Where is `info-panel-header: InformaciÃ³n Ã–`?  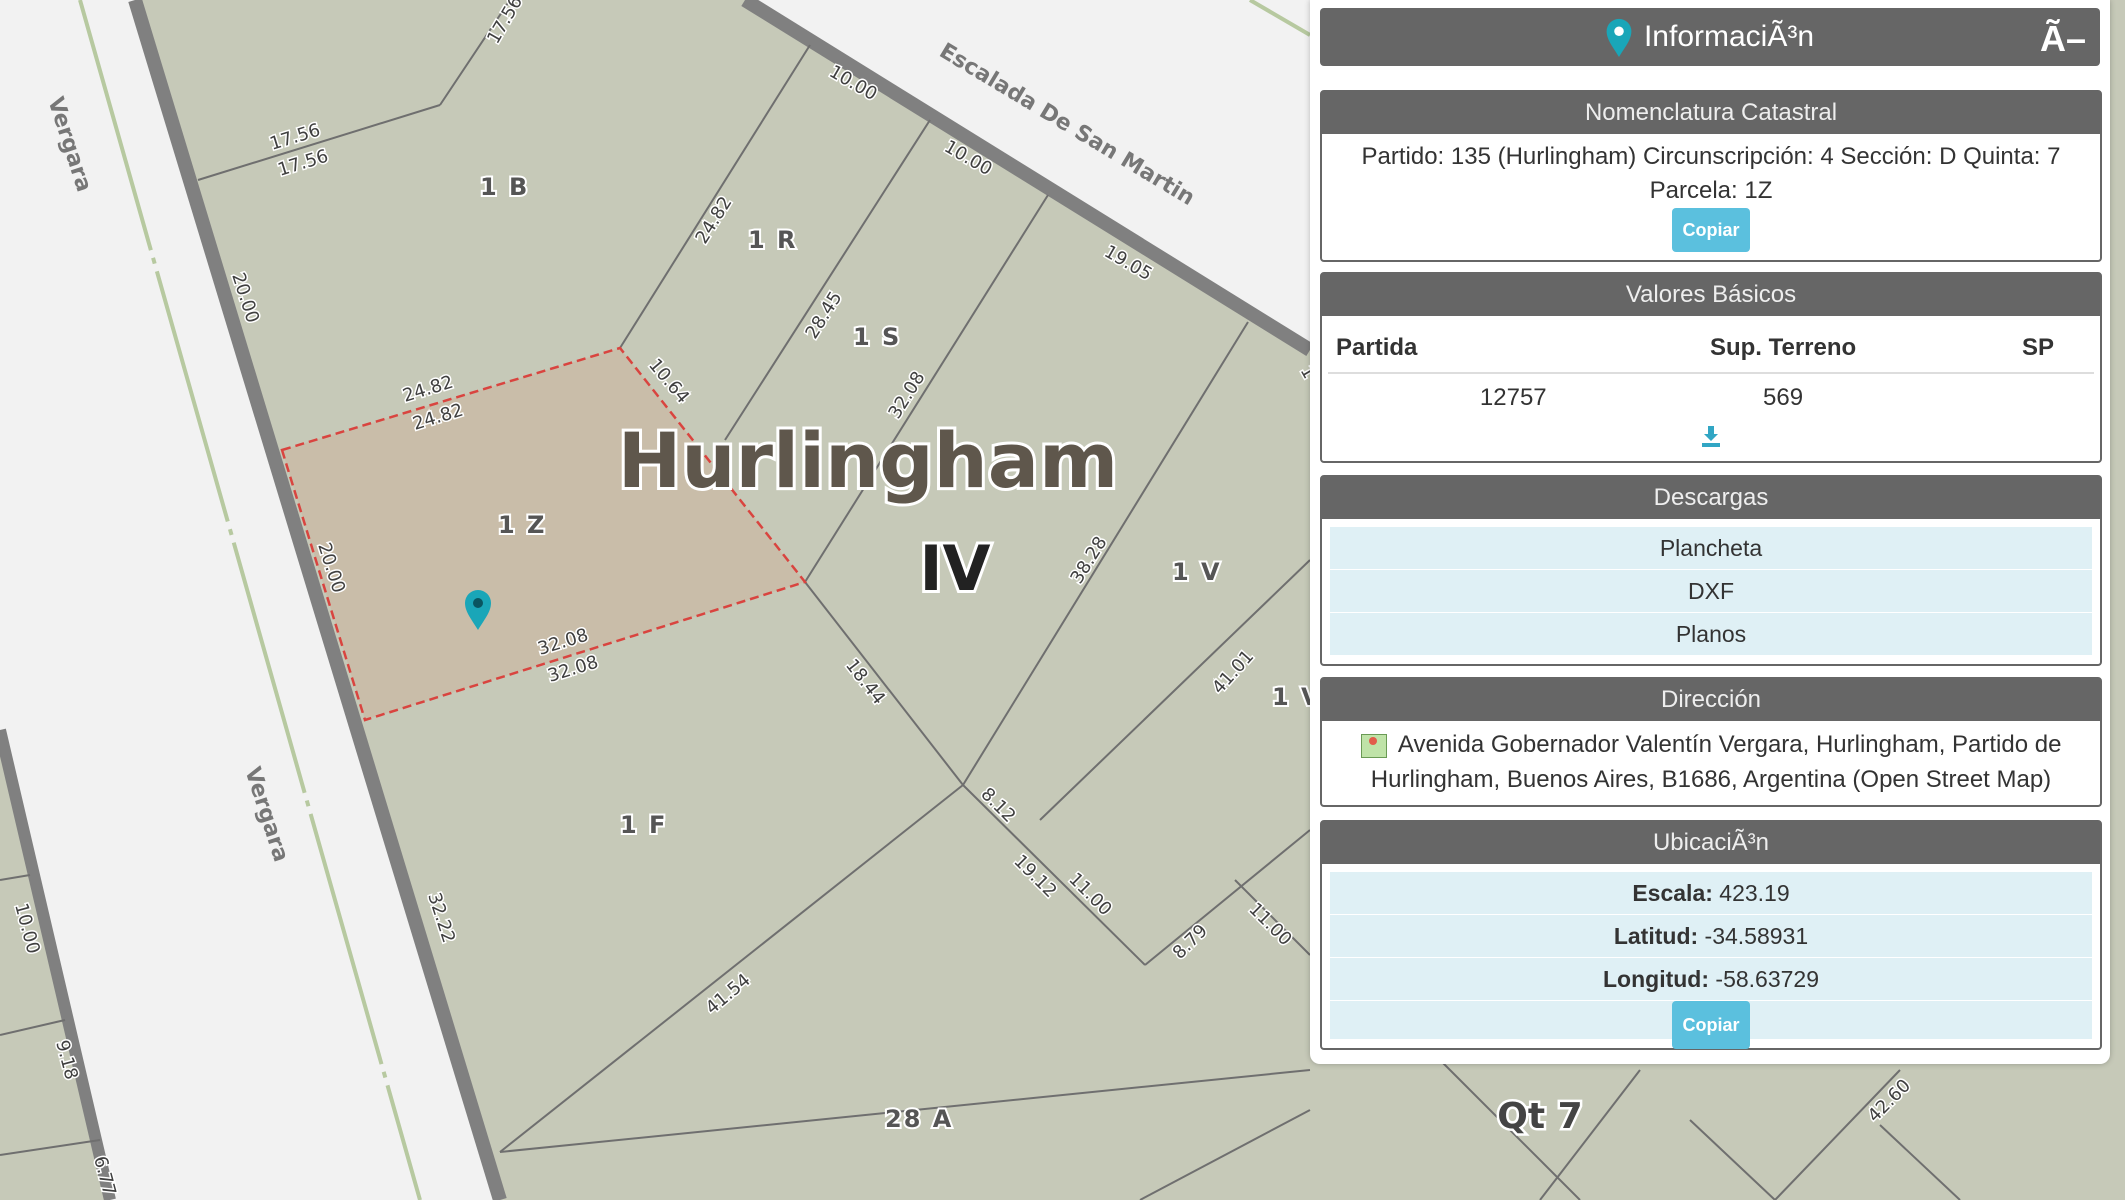 info-panel-header: InformaciÃ³n Ã– is located at coordinates (1710, 37).